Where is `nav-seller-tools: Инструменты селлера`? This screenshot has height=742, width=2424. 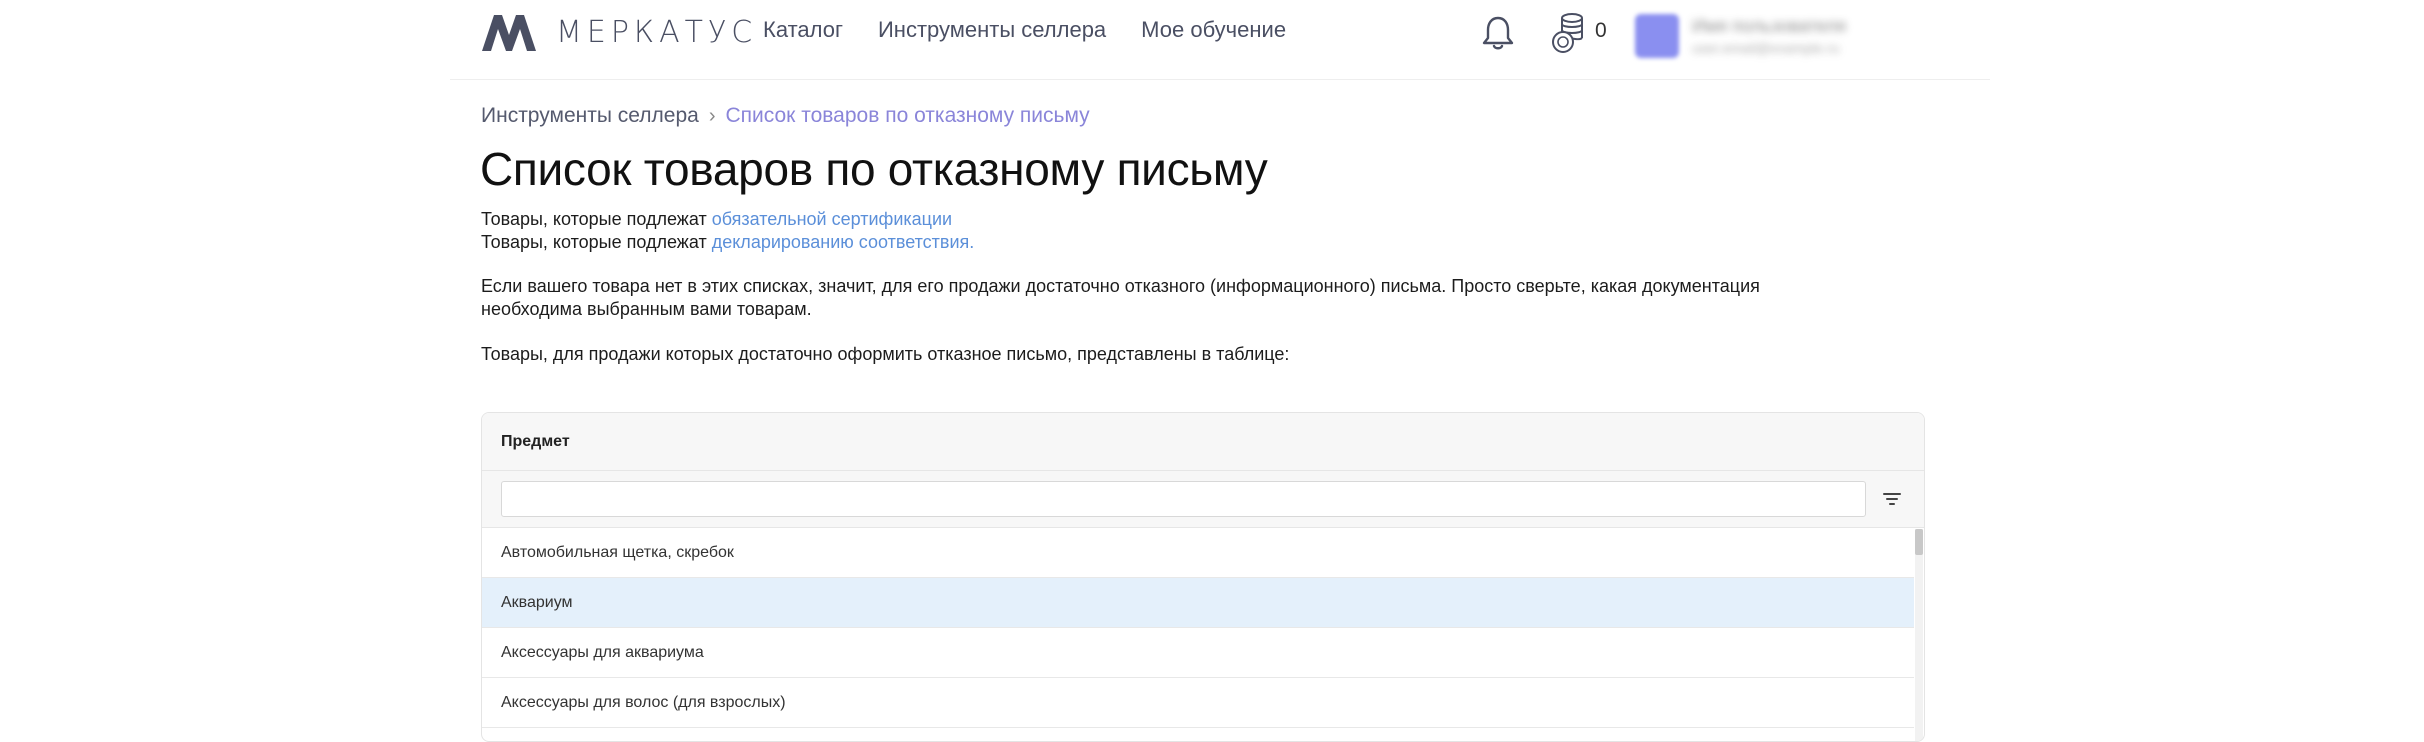 nav-seller-tools: Инструменты селлера is located at coordinates (992, 30).